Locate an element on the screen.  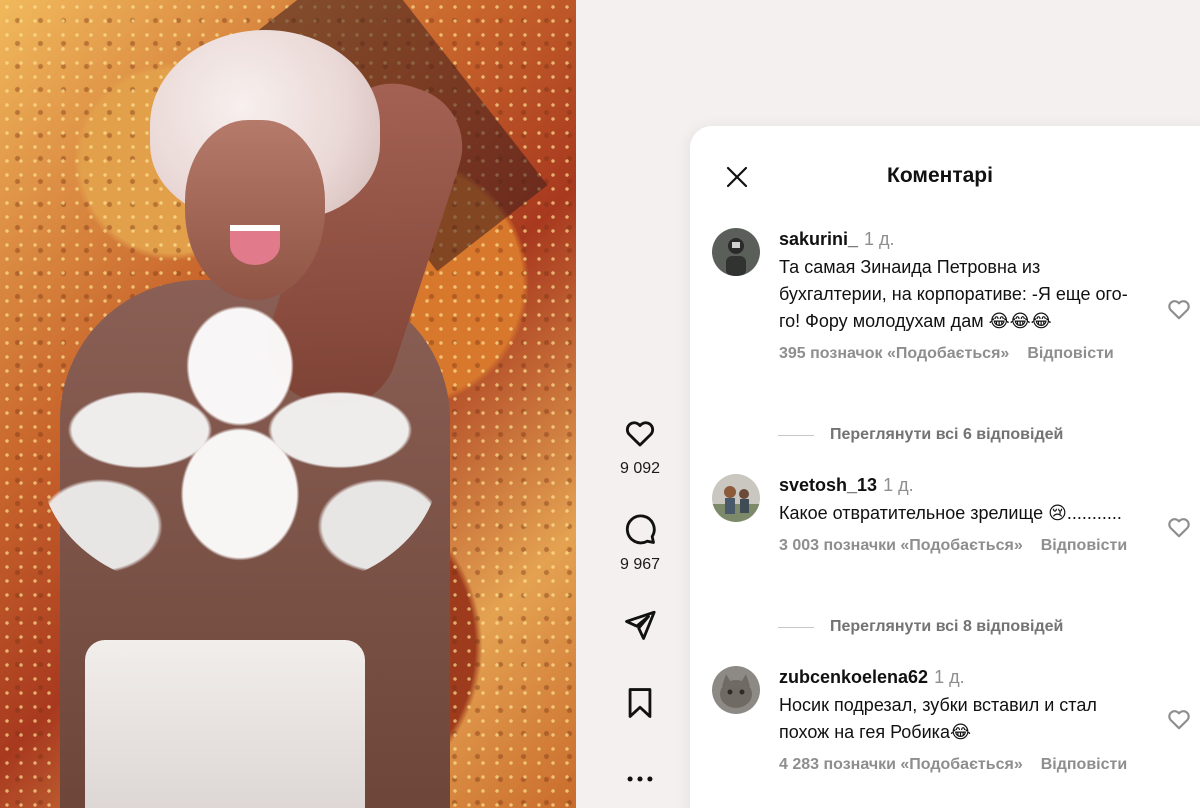
comment-meta: 3 003 позначки «Подобається» Відповісти is located at coordinates (954, 546).